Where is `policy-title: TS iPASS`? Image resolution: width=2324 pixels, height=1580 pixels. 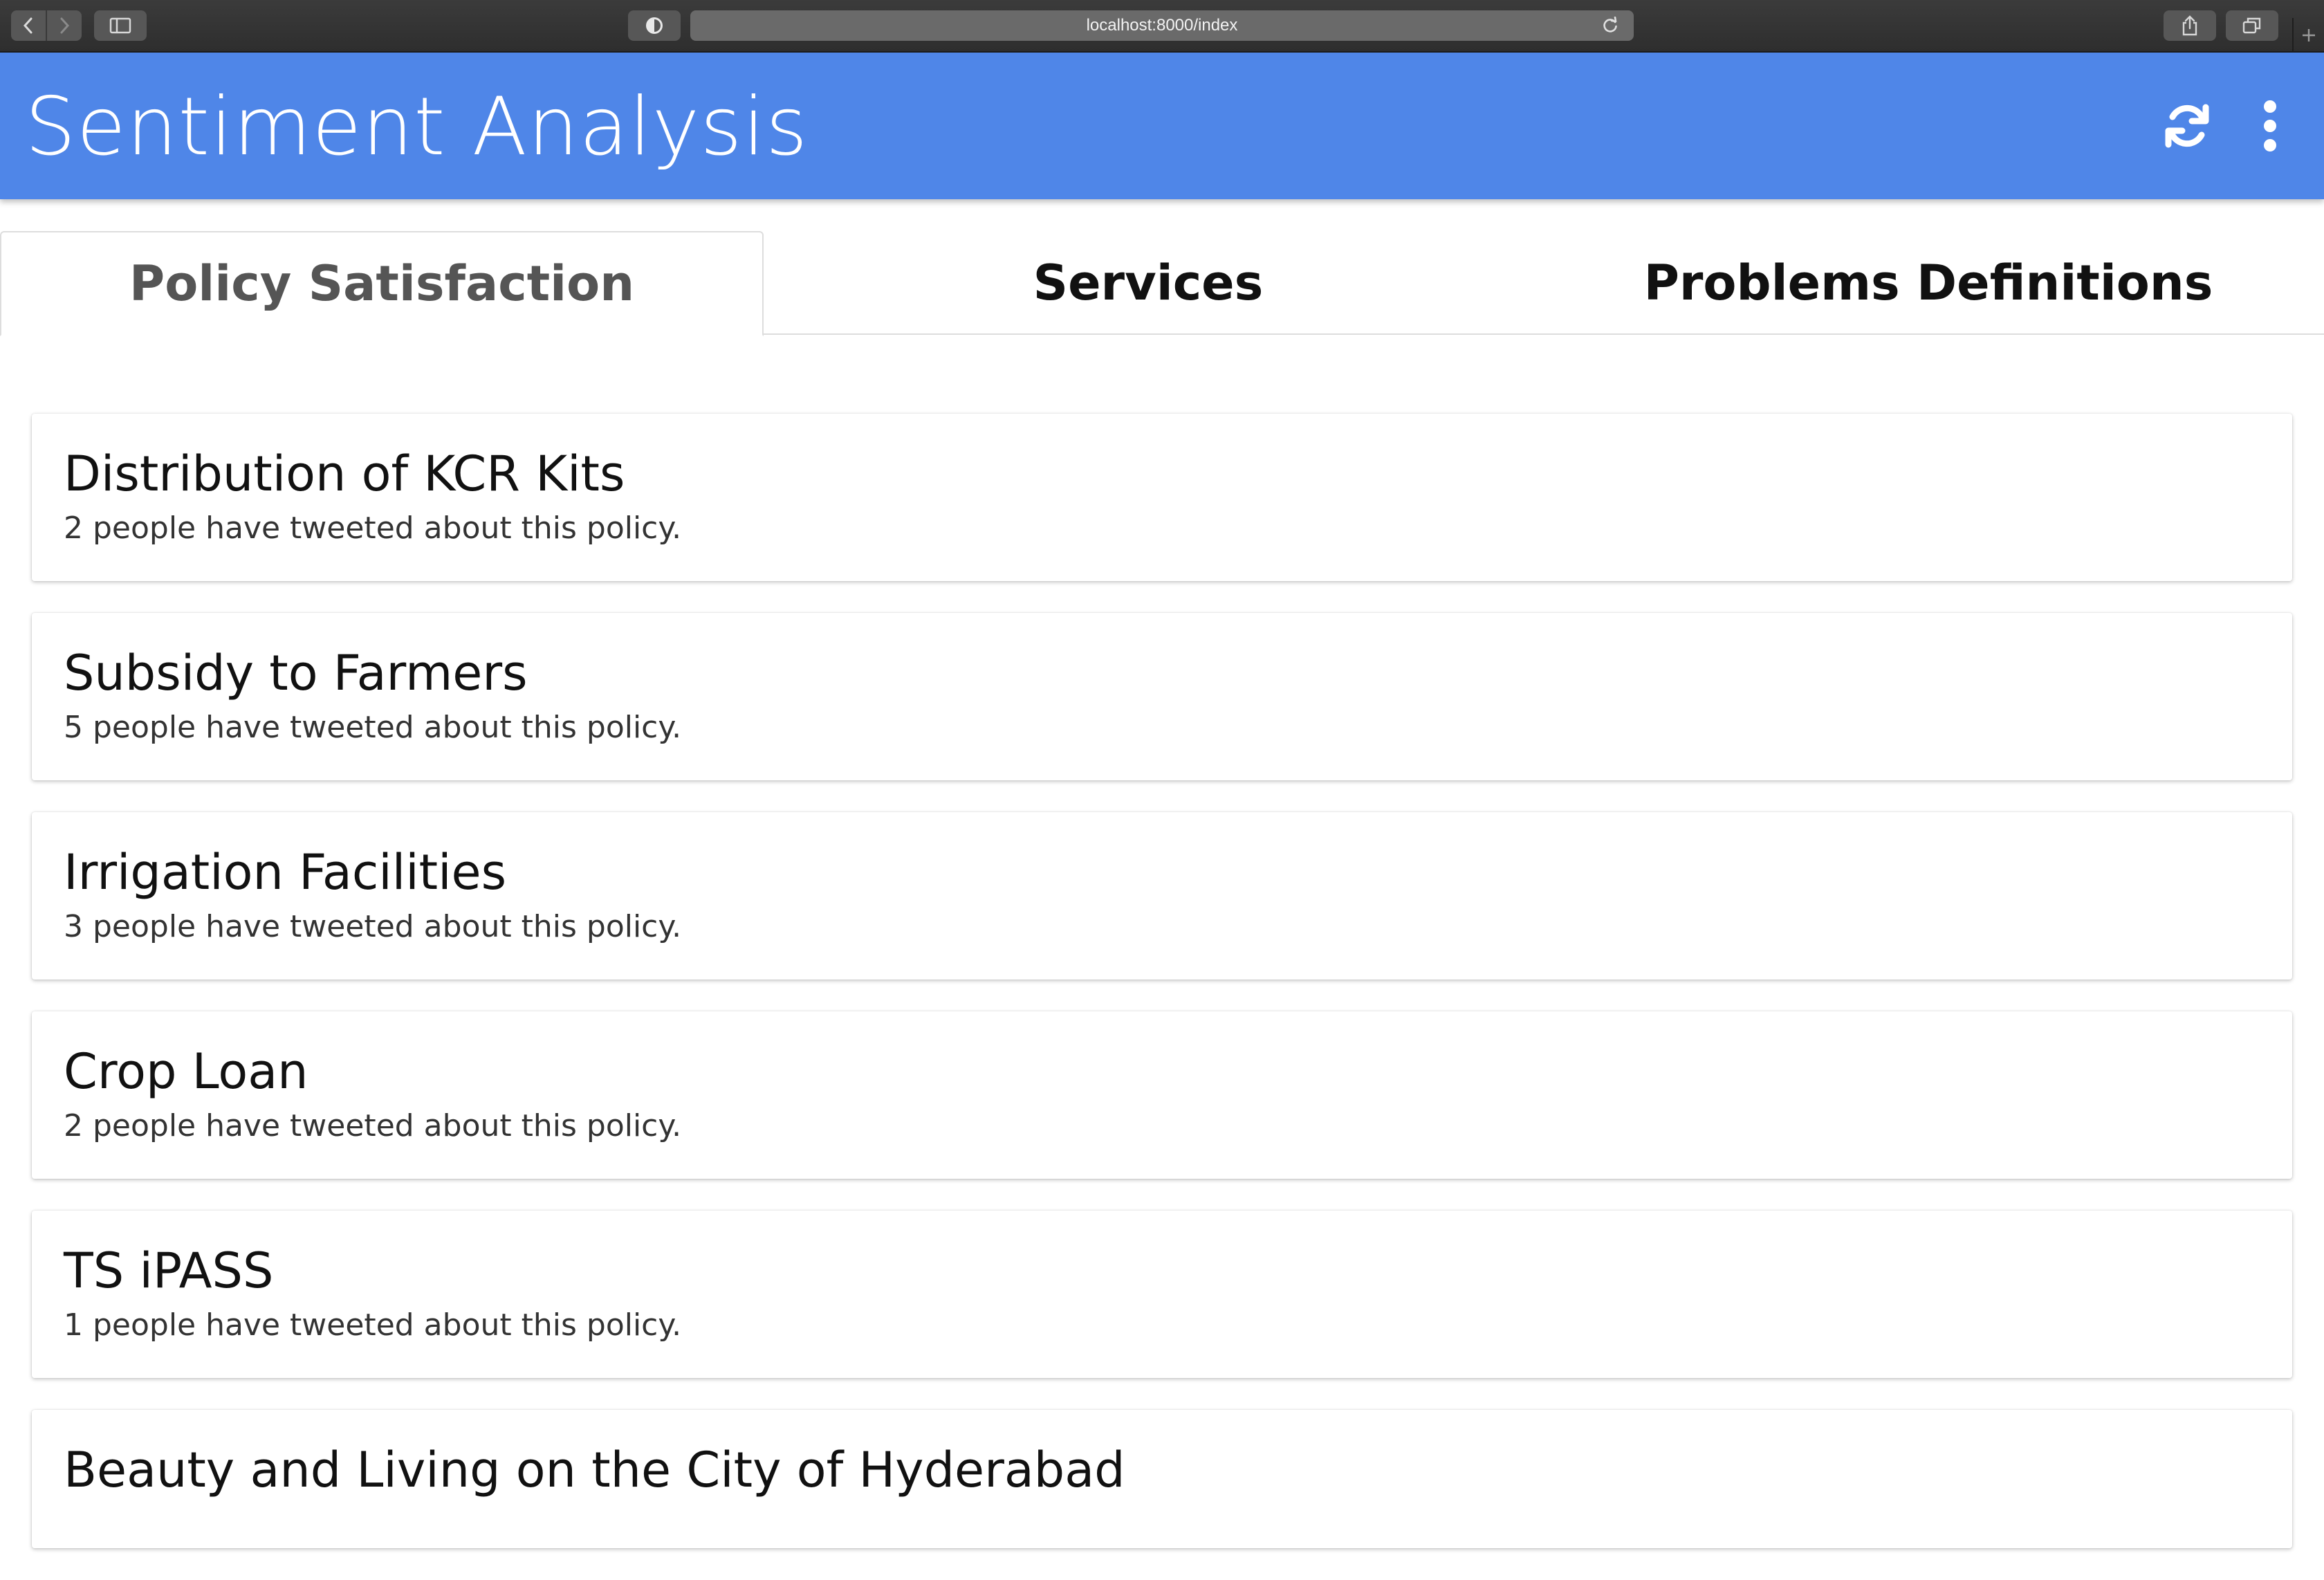 policy-title: TS iPASS is located at coordinates (169, 1270).